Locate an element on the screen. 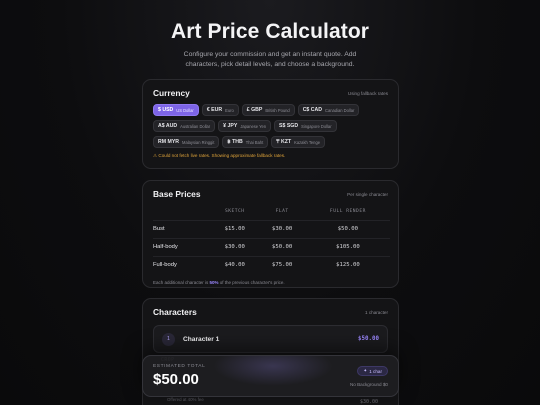 This screenshot has width=540, height=405. currency-option: € EUR Euro is located at coordinates (220, 110).